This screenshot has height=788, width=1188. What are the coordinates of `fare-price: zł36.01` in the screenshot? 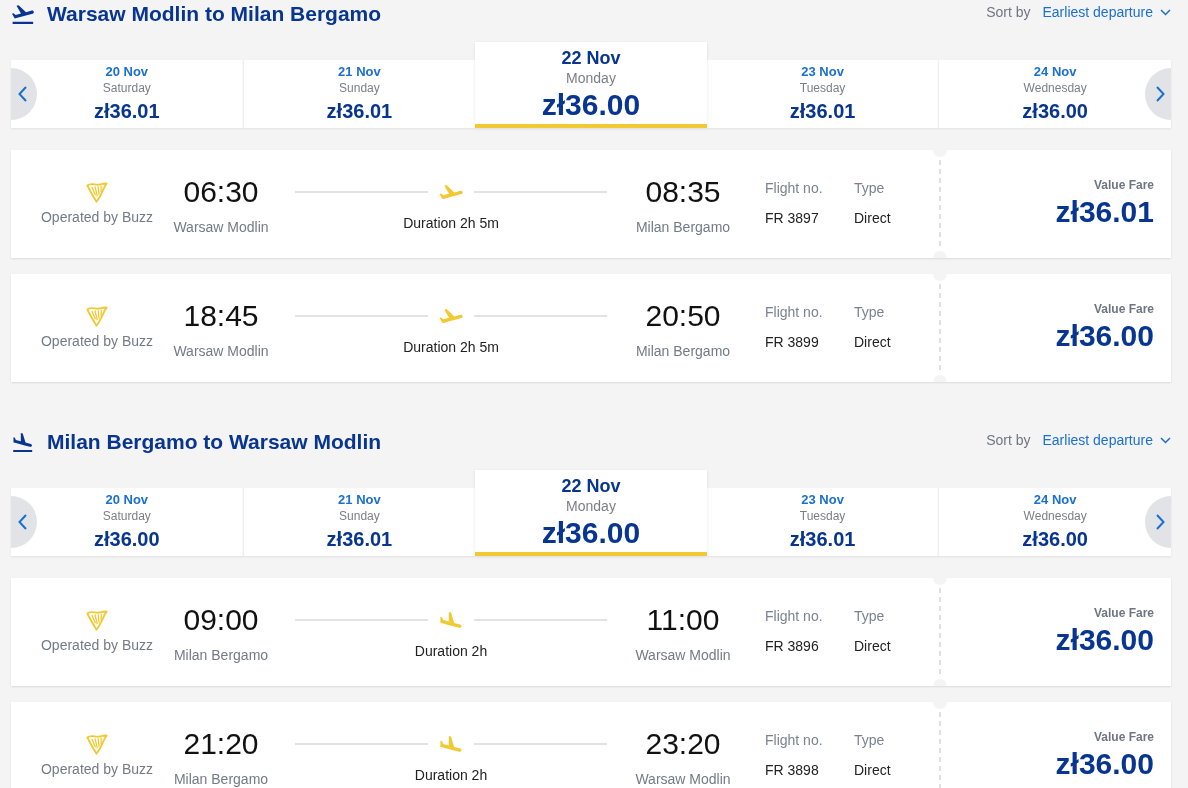 It's located at (1104, 212).